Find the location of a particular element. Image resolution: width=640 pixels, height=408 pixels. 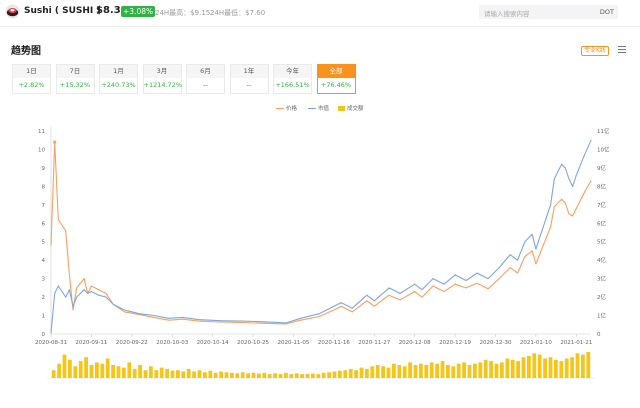

x-tick-label: 2020-11-05 is located at coordinates (293, 343).